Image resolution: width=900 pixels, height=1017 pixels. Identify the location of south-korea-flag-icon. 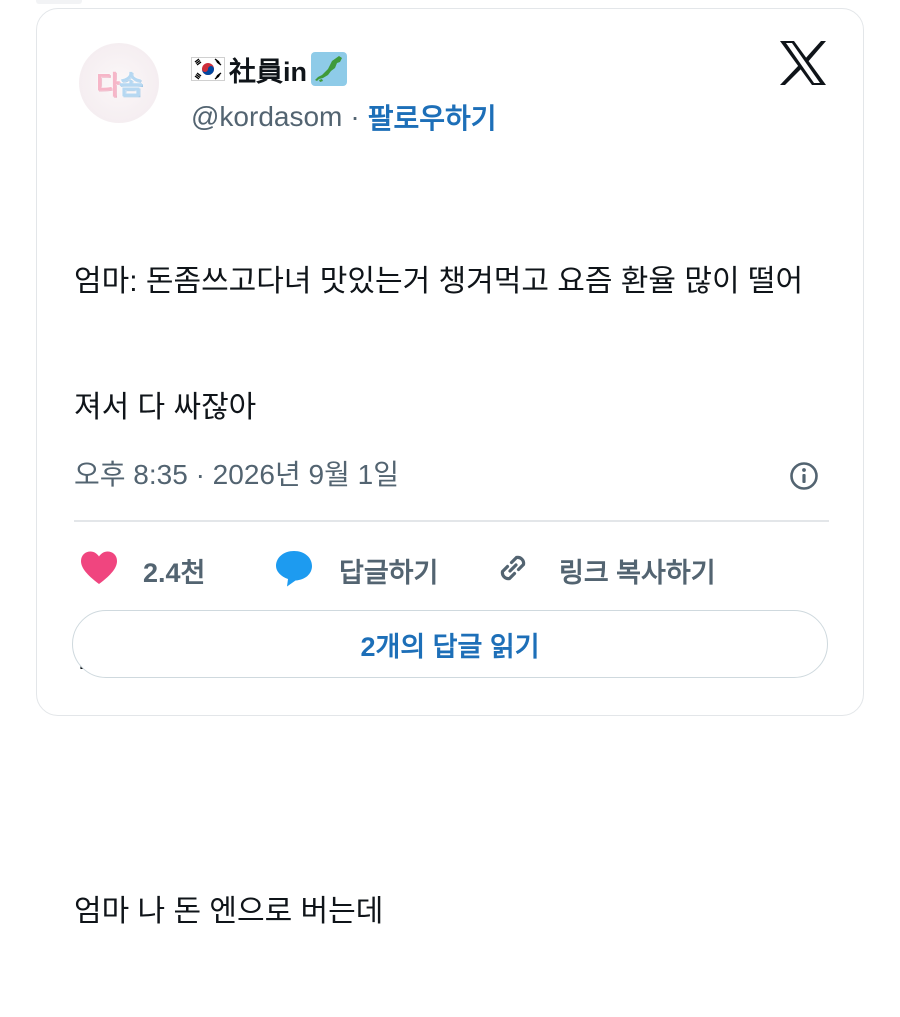
(208, 69).